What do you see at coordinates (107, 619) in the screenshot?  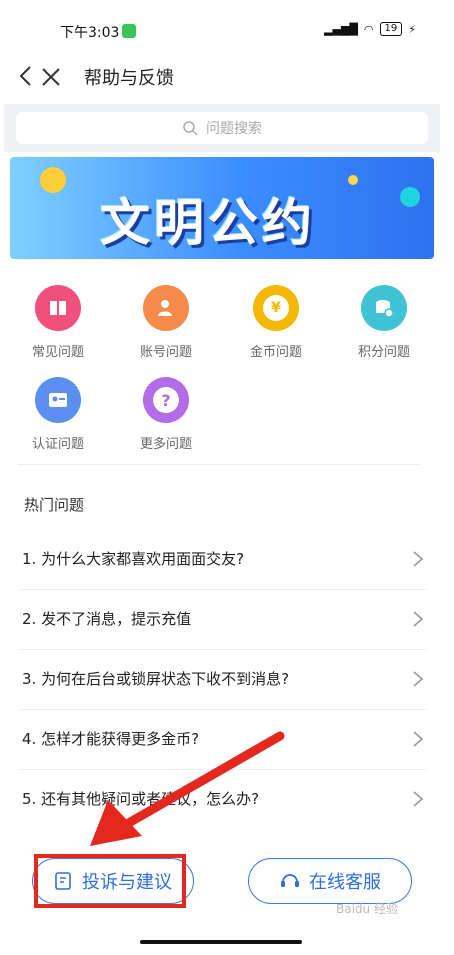 I see `faq-text: 2. 发不了消息，提示充值` at bounding box center [107, 619].